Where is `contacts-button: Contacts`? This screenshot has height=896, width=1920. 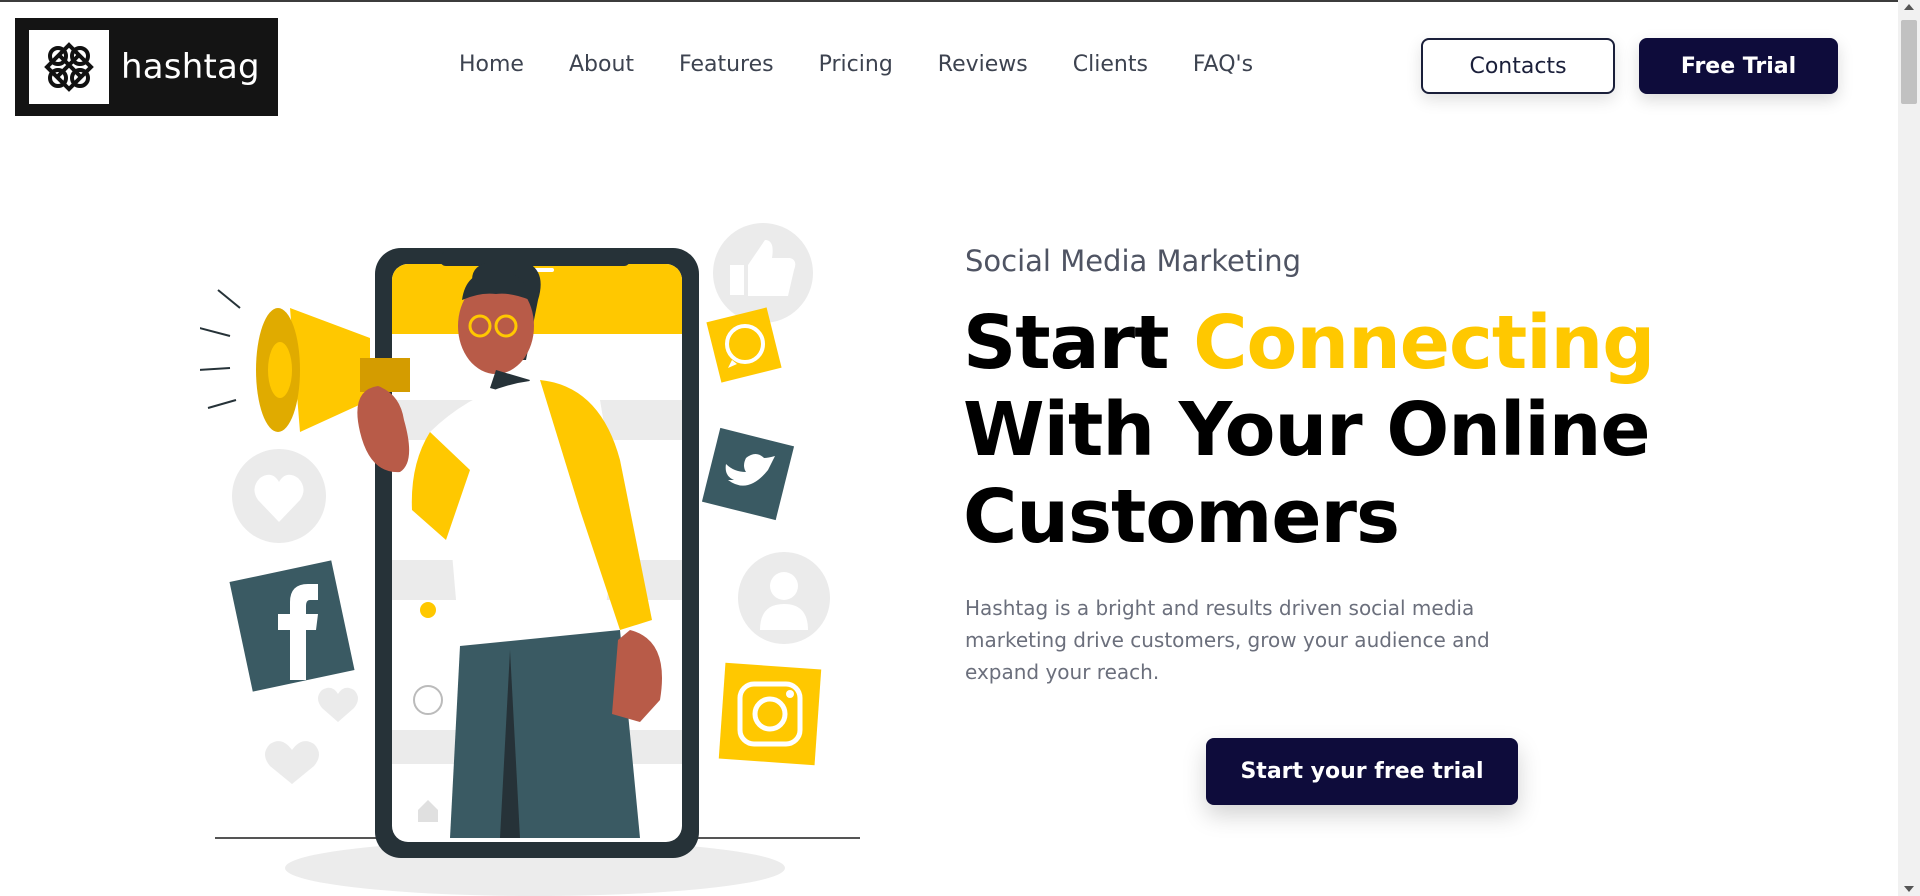
contacts-button: Contacts is located at coordinates (1518, 66).